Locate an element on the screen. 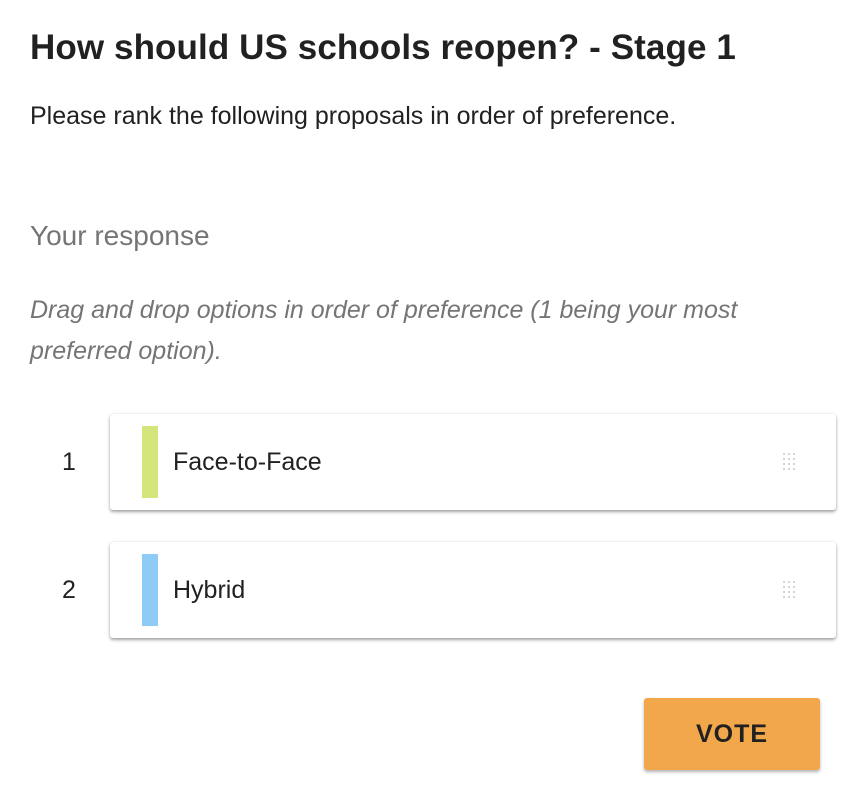 This screenshot has width=866, height=812. option-card-hybrid: Hybrid is located at coordinates (473, 590).